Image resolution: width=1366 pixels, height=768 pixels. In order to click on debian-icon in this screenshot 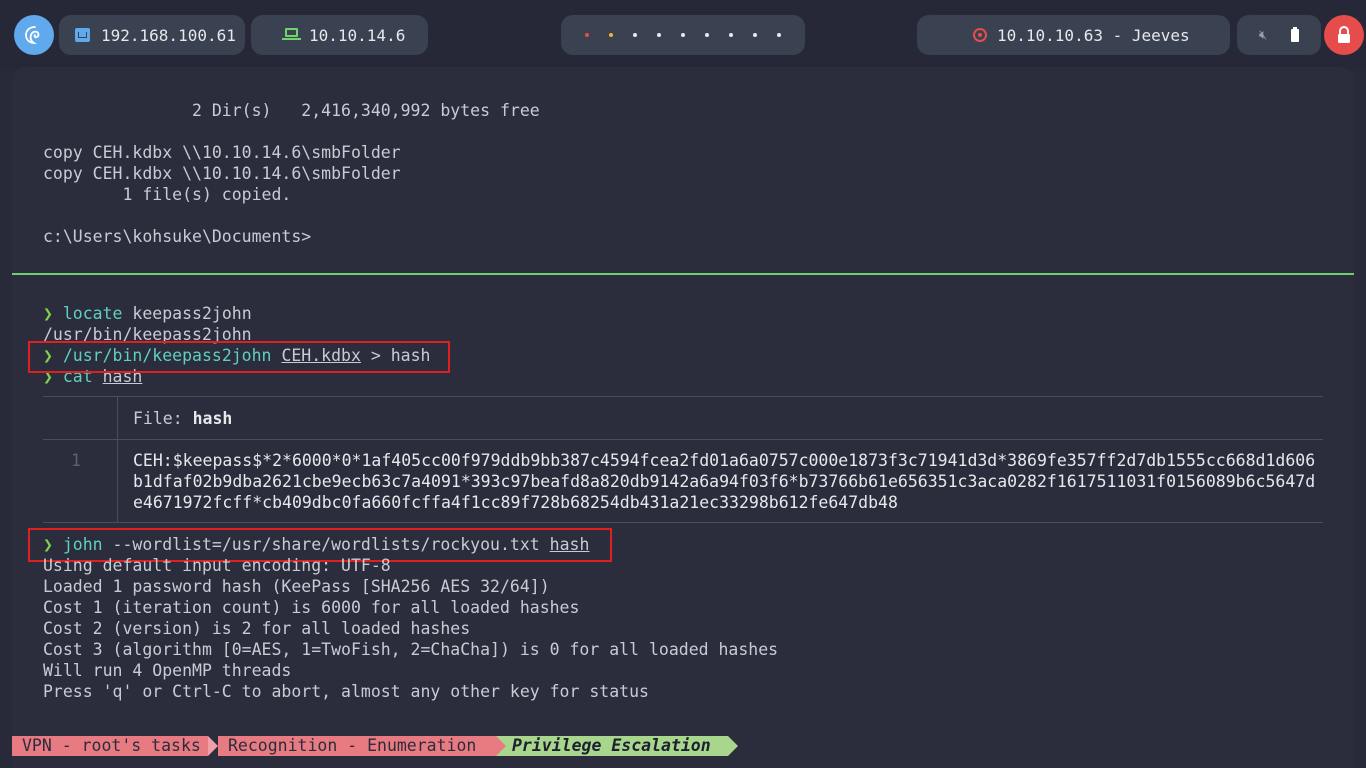, I will do `click(34, 35)`.